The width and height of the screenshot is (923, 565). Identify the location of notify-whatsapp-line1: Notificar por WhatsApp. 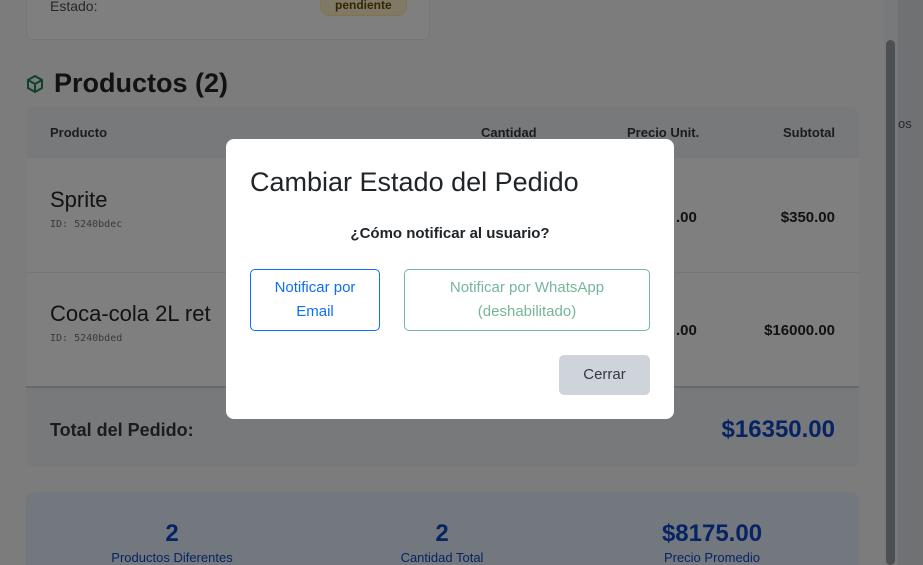
(527, 287).